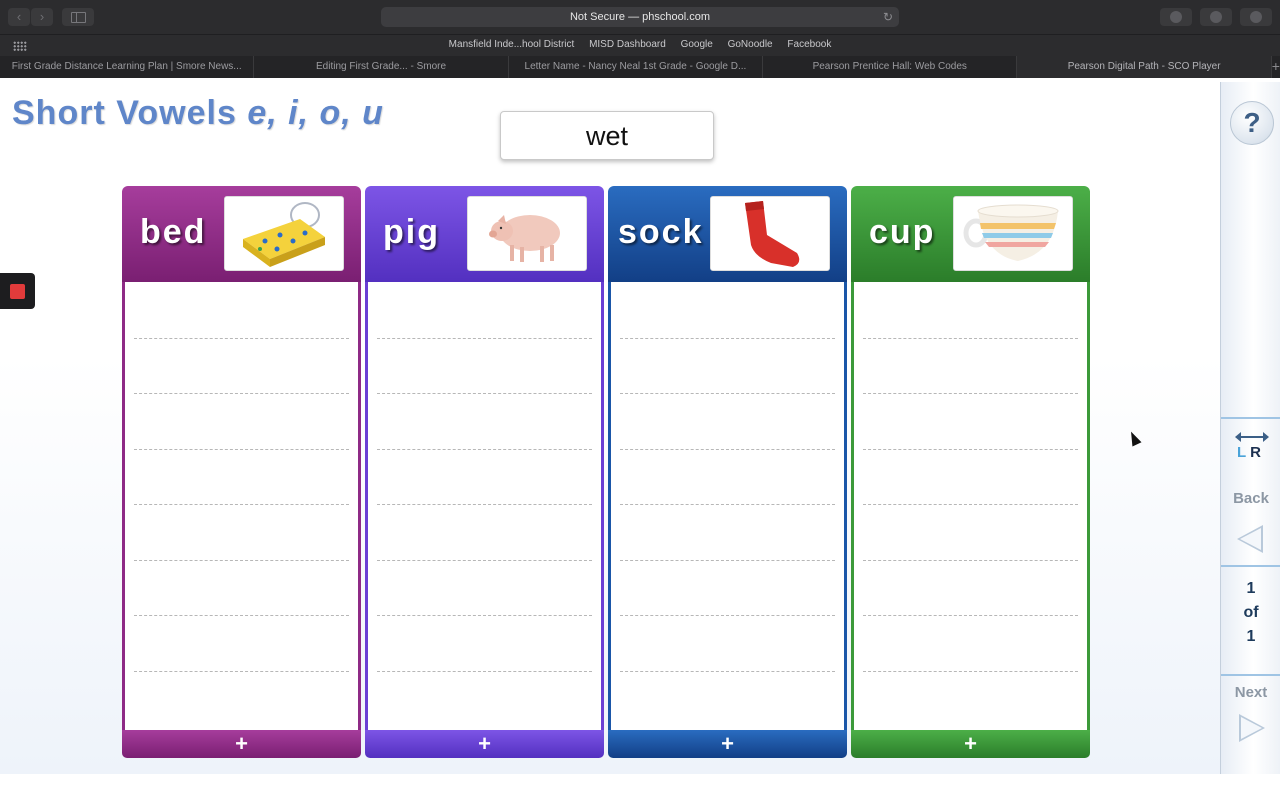 This screenshot has width=1280, height=800. I want to click on sort-column-pig: pig +, so click(484, 472).